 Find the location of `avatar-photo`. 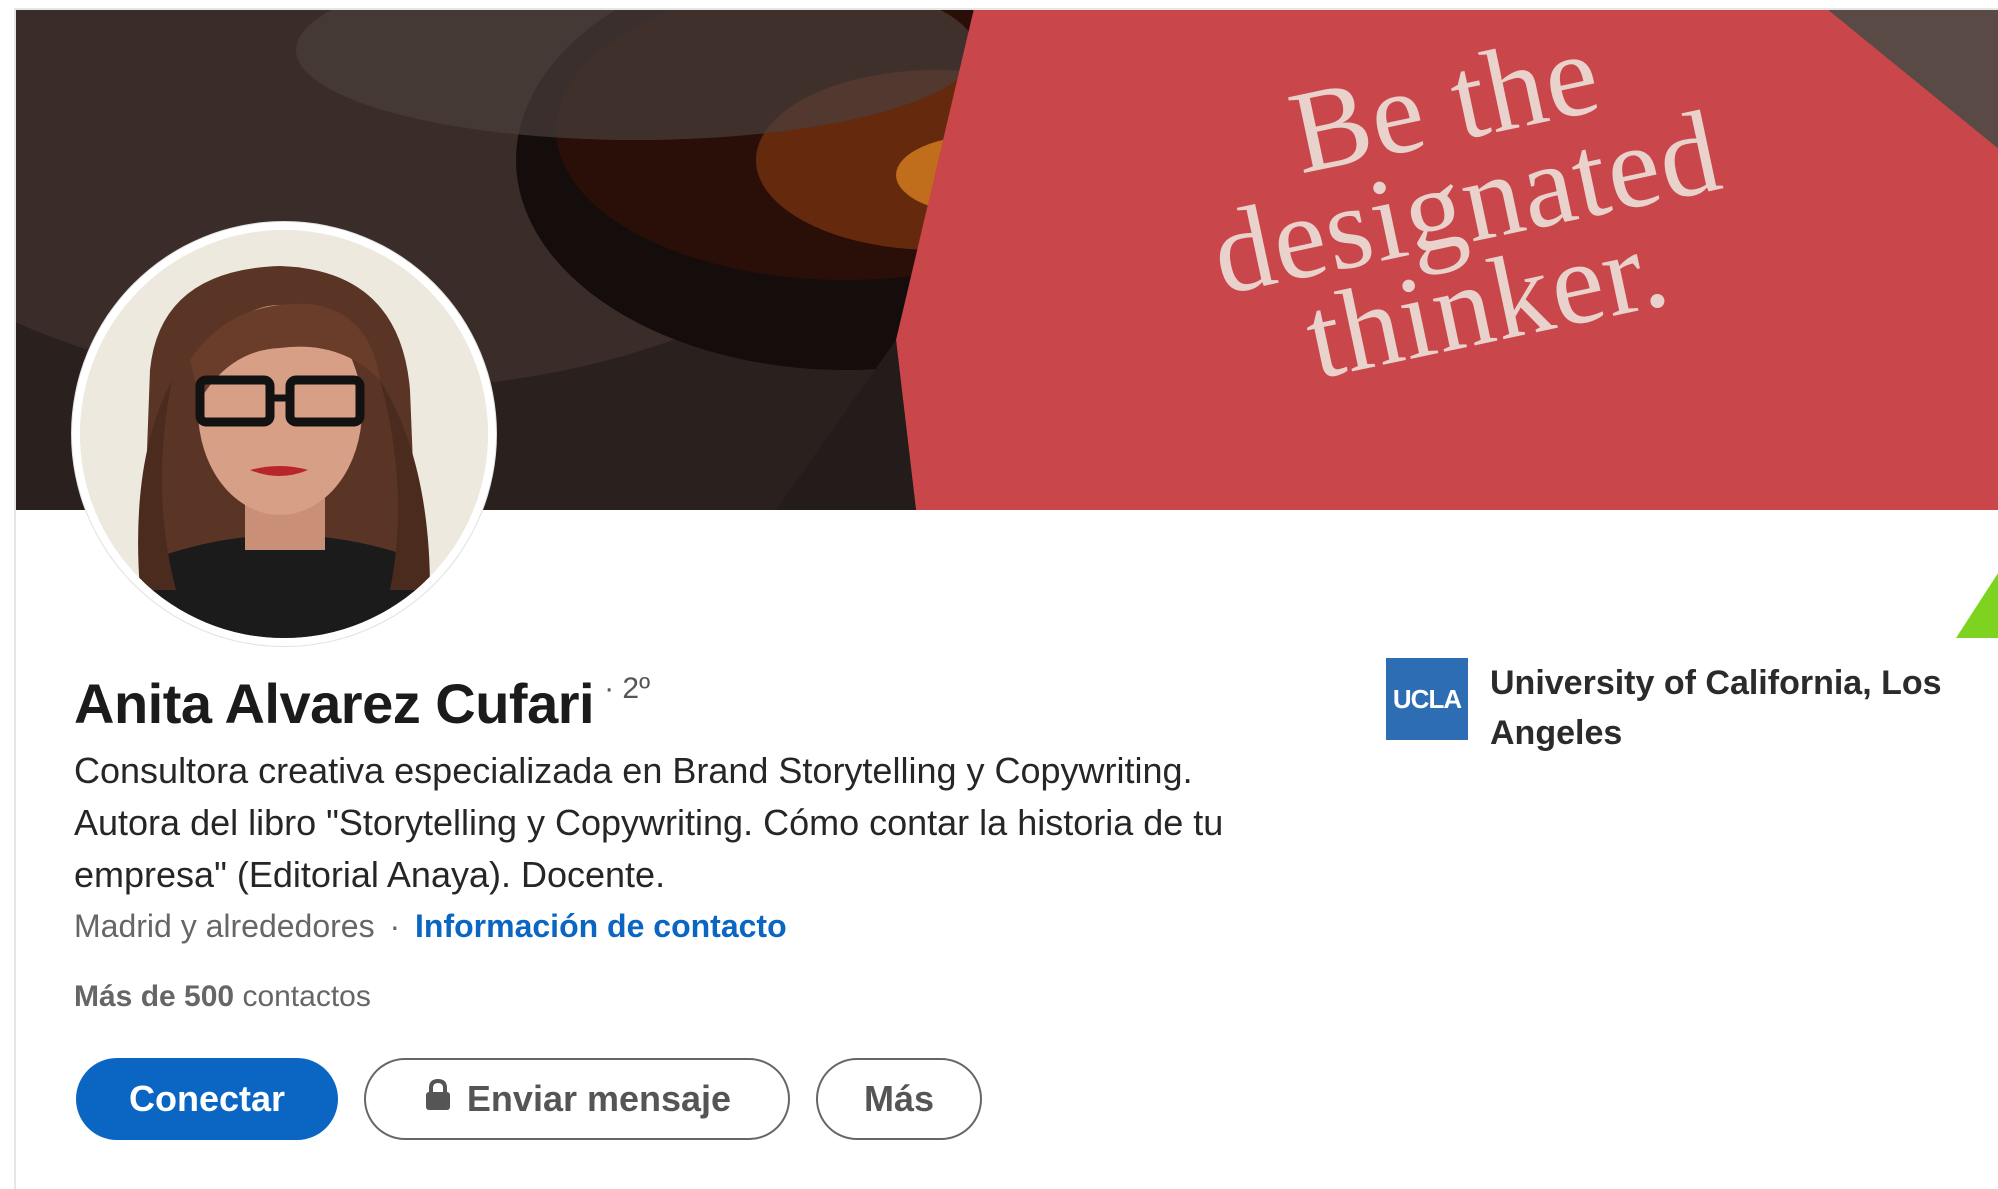

avatar-photo is located at coordinates (284, 434).